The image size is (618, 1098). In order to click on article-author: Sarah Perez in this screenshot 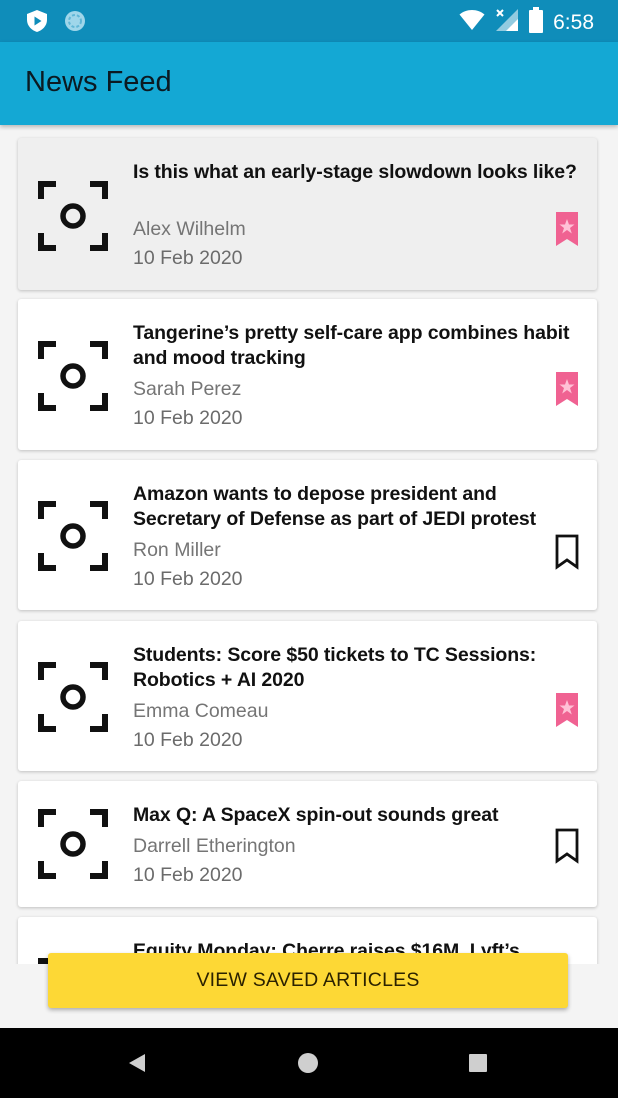, I will do `click(187, 389)`.